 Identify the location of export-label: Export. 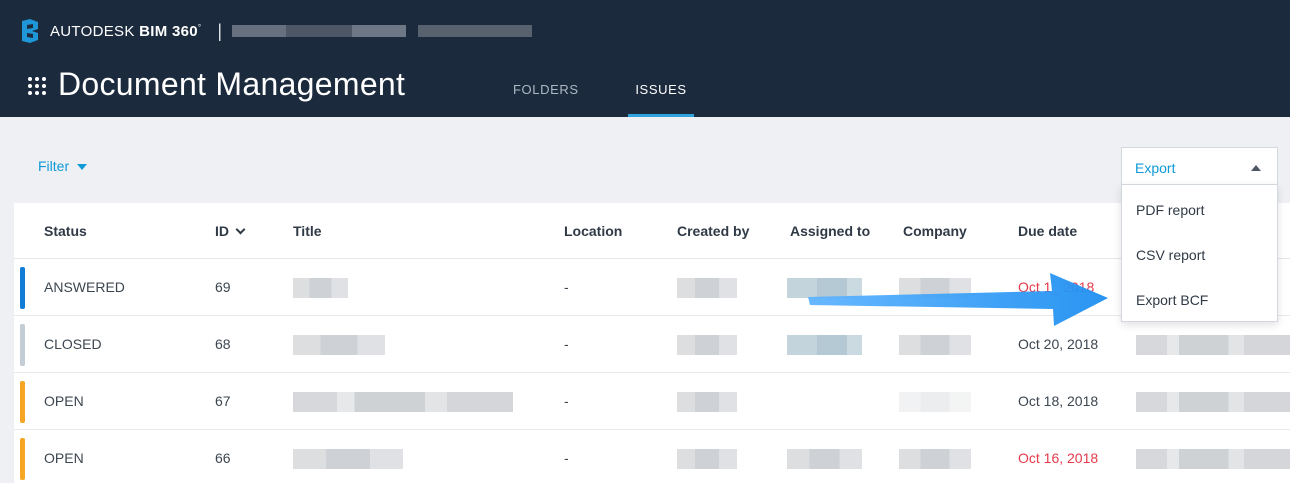
(1155, 168).